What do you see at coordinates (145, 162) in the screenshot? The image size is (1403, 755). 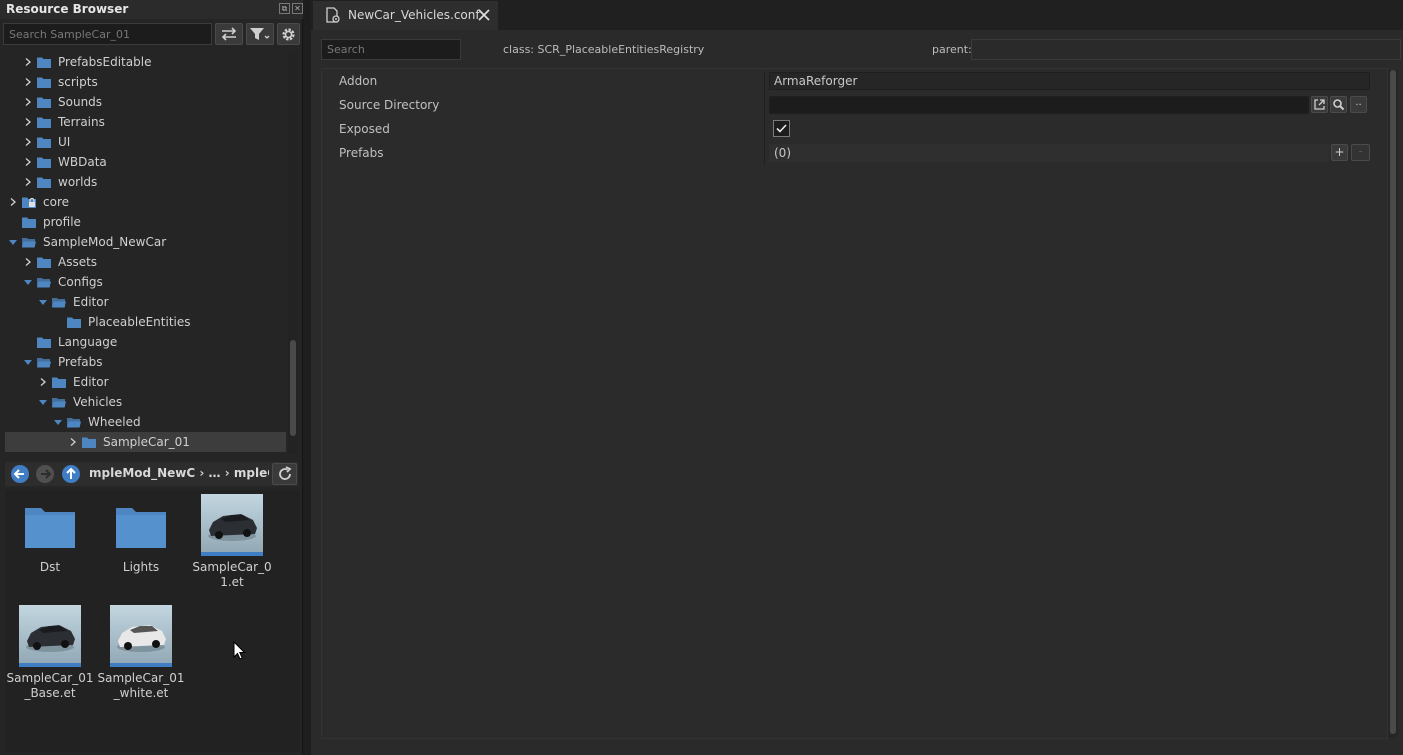 I see `tree-item: WBData` at bounding box center [145, 162].